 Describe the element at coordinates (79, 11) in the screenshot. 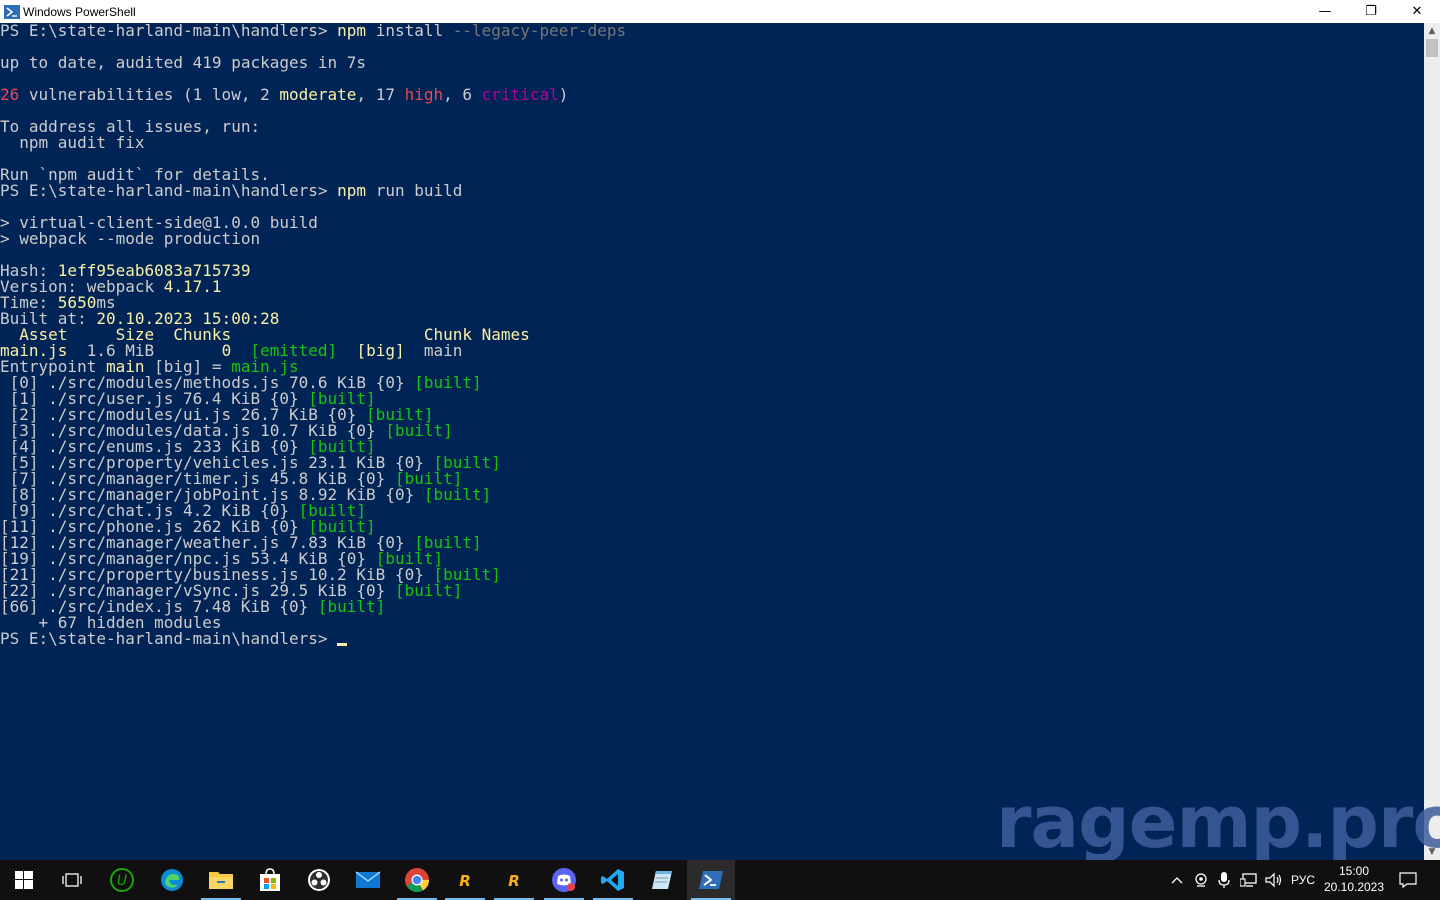

I see `window-title: Windows PowerShell` at that location.